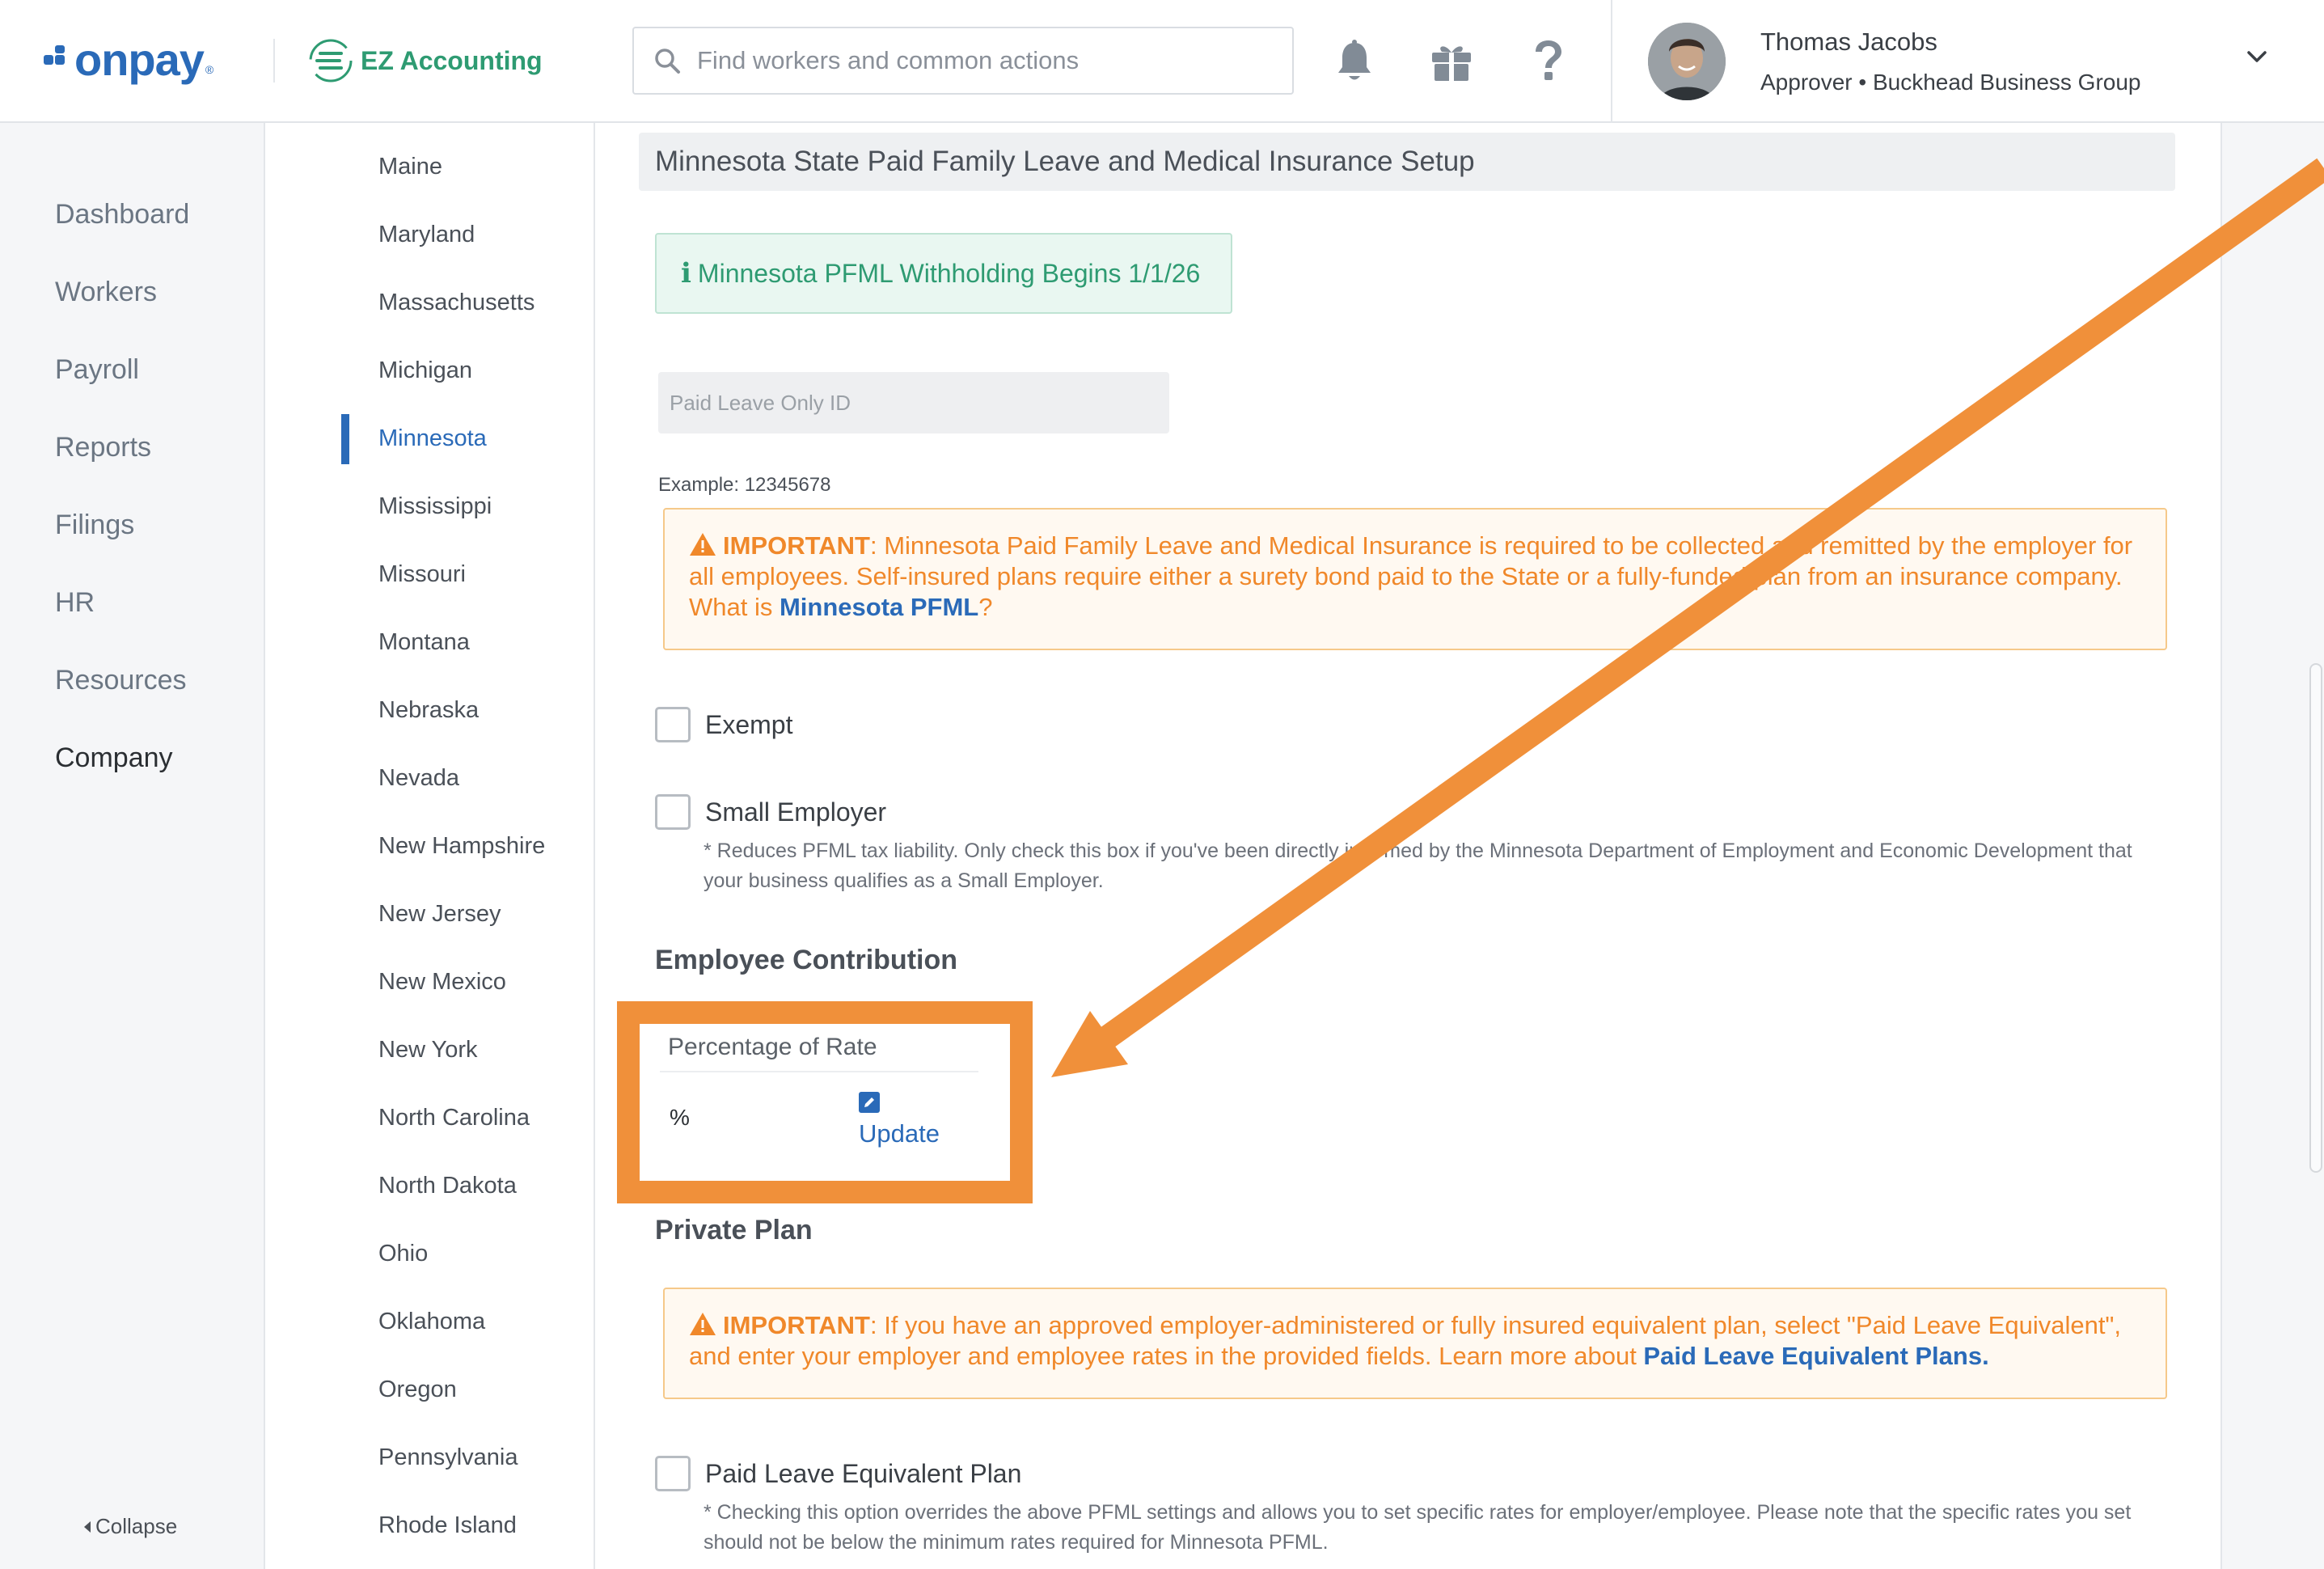 The image size is (2324, 1569). I want to click on user-name: Thomas Jacobs, so click(1848, 42).